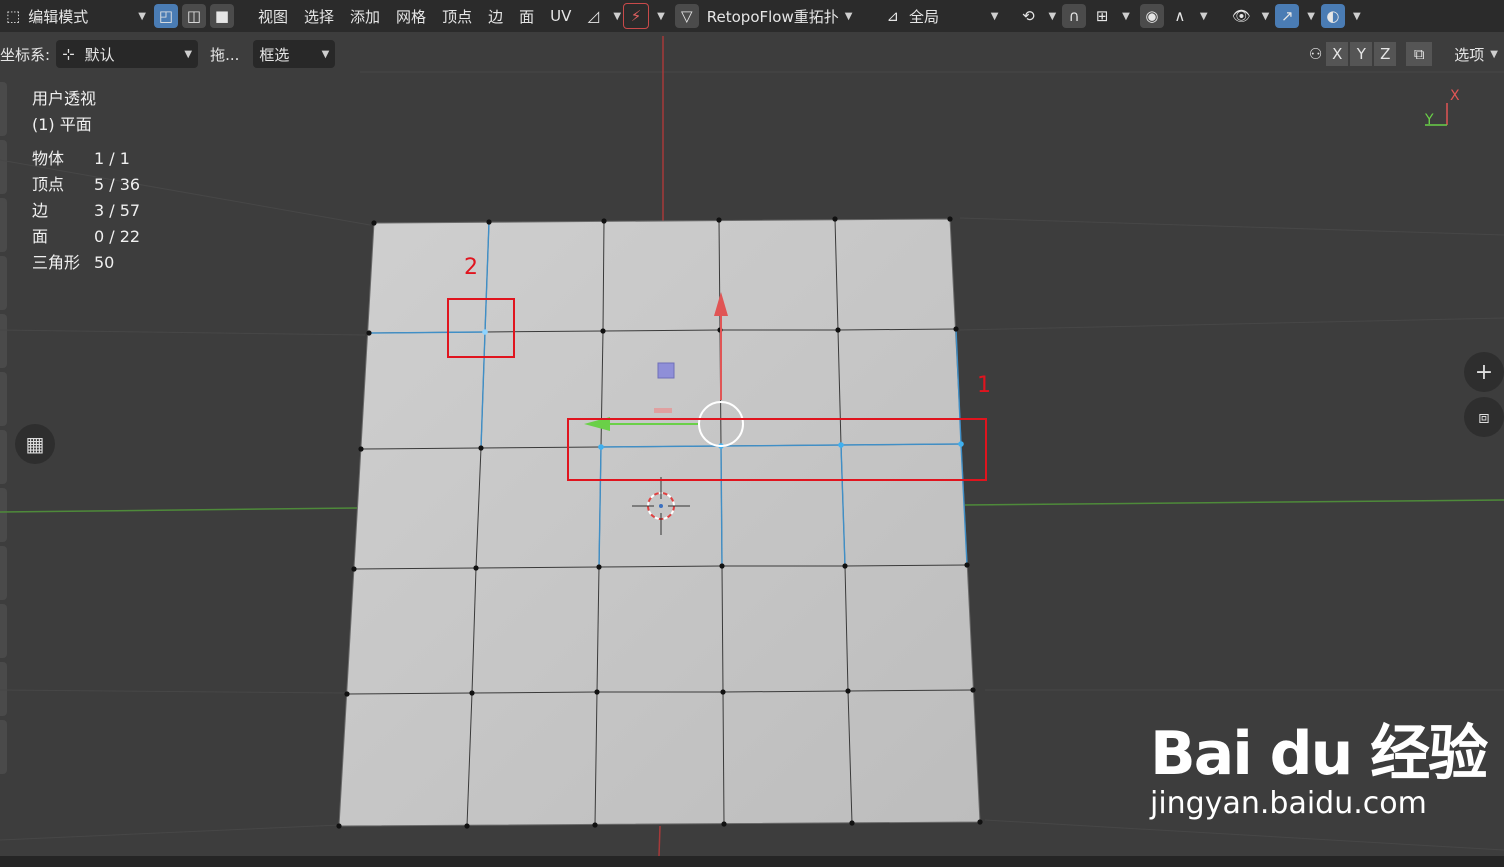 This screenshot has width=1504, height=867. Describe the element at coordinates (984, 385) in the screenshot. I see `annotation-label-1: 1` at that location.